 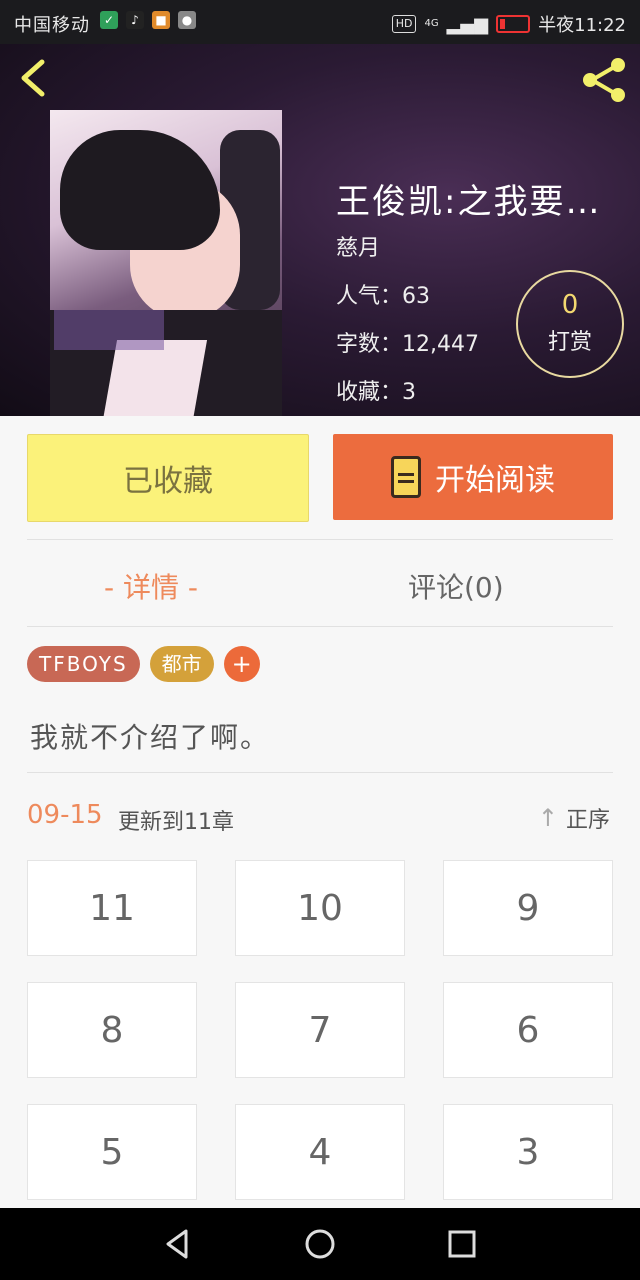 I want to click on word-count-label: 字数：, so click(x=369, y=344).